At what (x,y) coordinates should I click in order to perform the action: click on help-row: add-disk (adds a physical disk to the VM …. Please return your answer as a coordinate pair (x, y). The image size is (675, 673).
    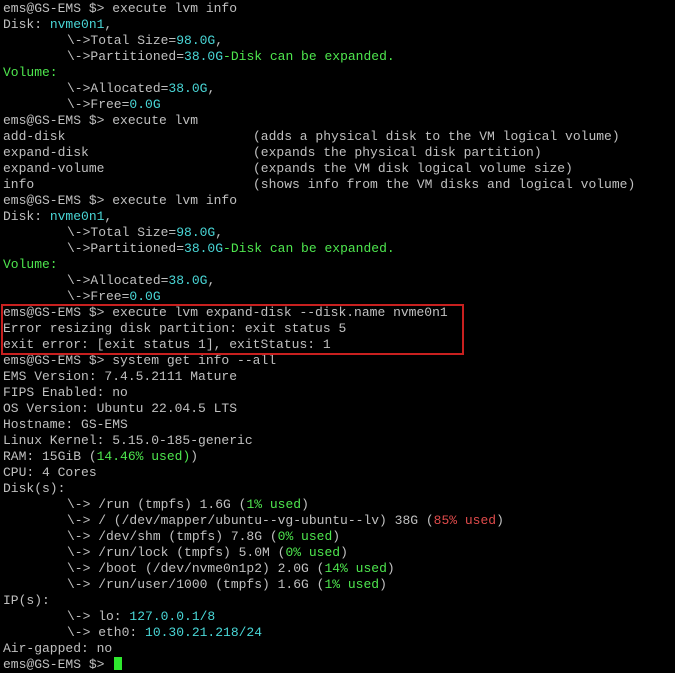
    Looking at the image, I should click on (337, 137).